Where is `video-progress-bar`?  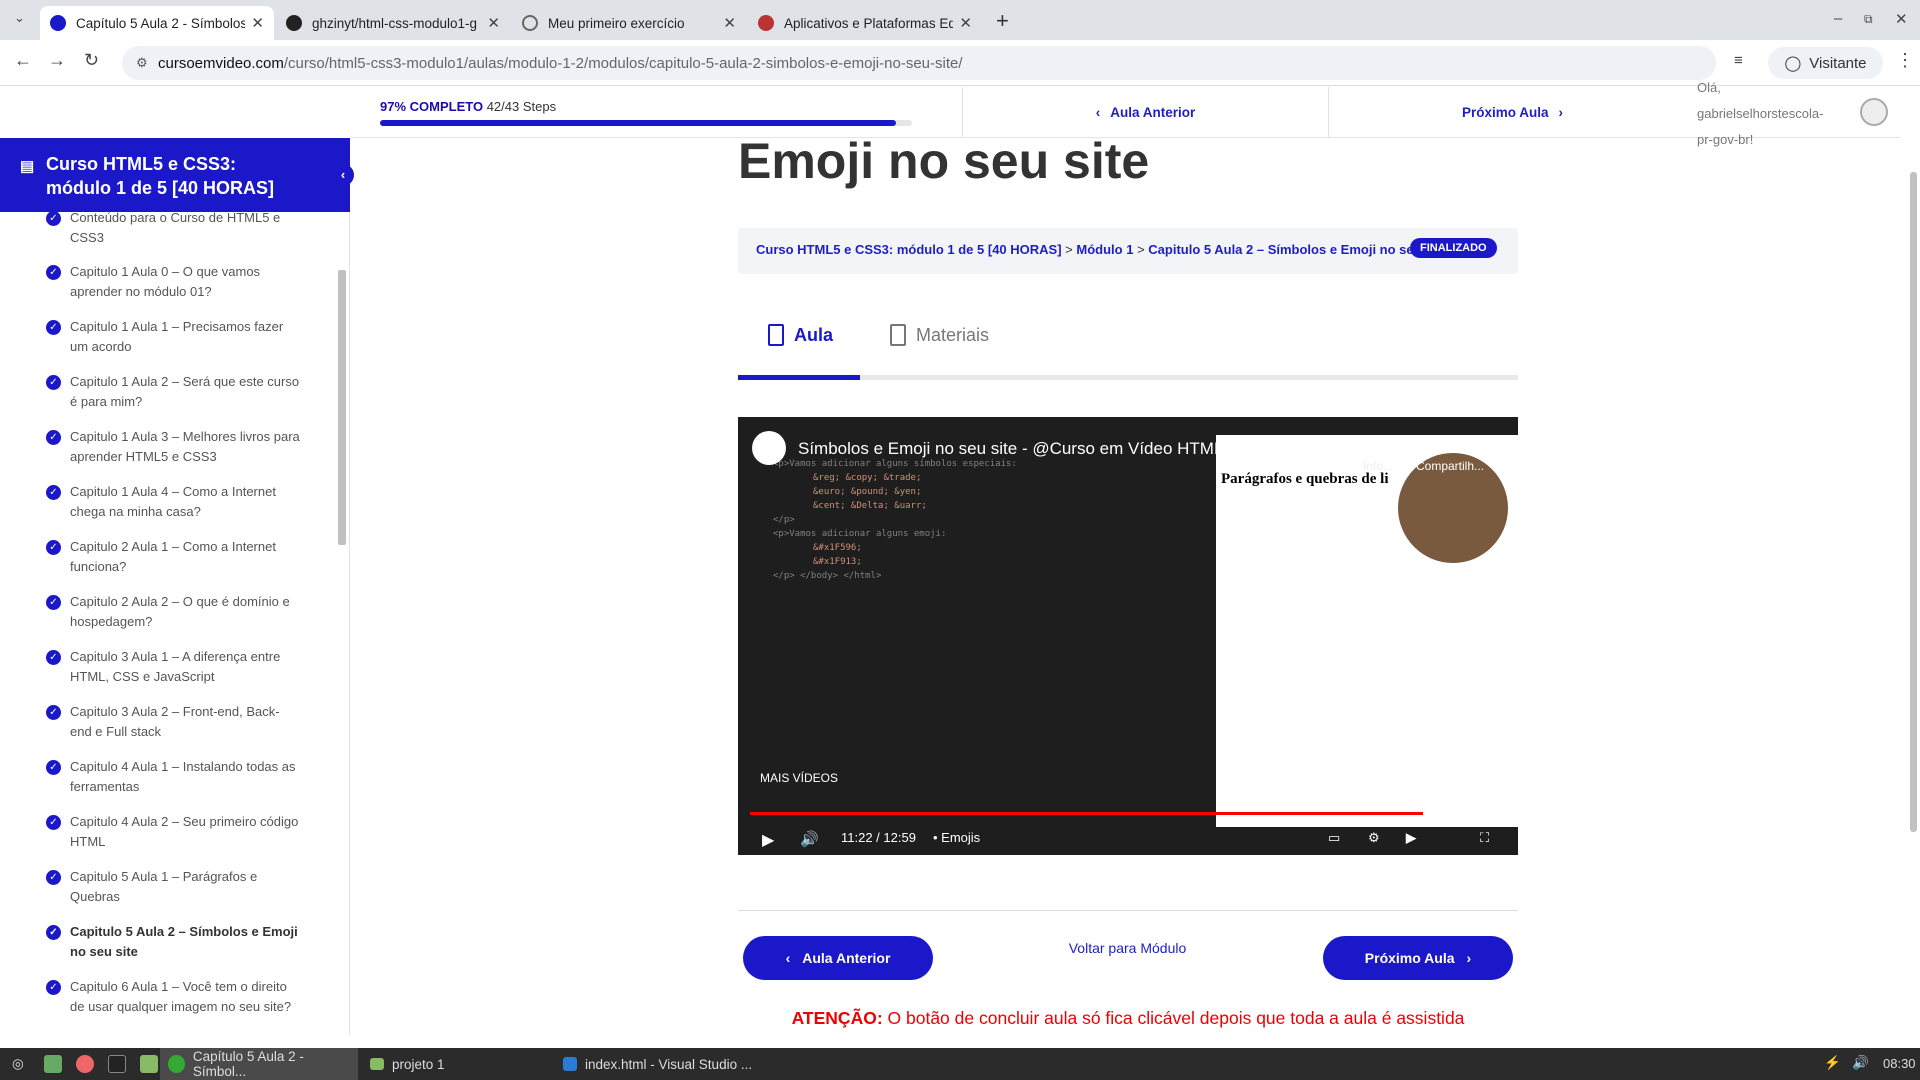 video-progress-bar is located at coordinates (1128, 813).